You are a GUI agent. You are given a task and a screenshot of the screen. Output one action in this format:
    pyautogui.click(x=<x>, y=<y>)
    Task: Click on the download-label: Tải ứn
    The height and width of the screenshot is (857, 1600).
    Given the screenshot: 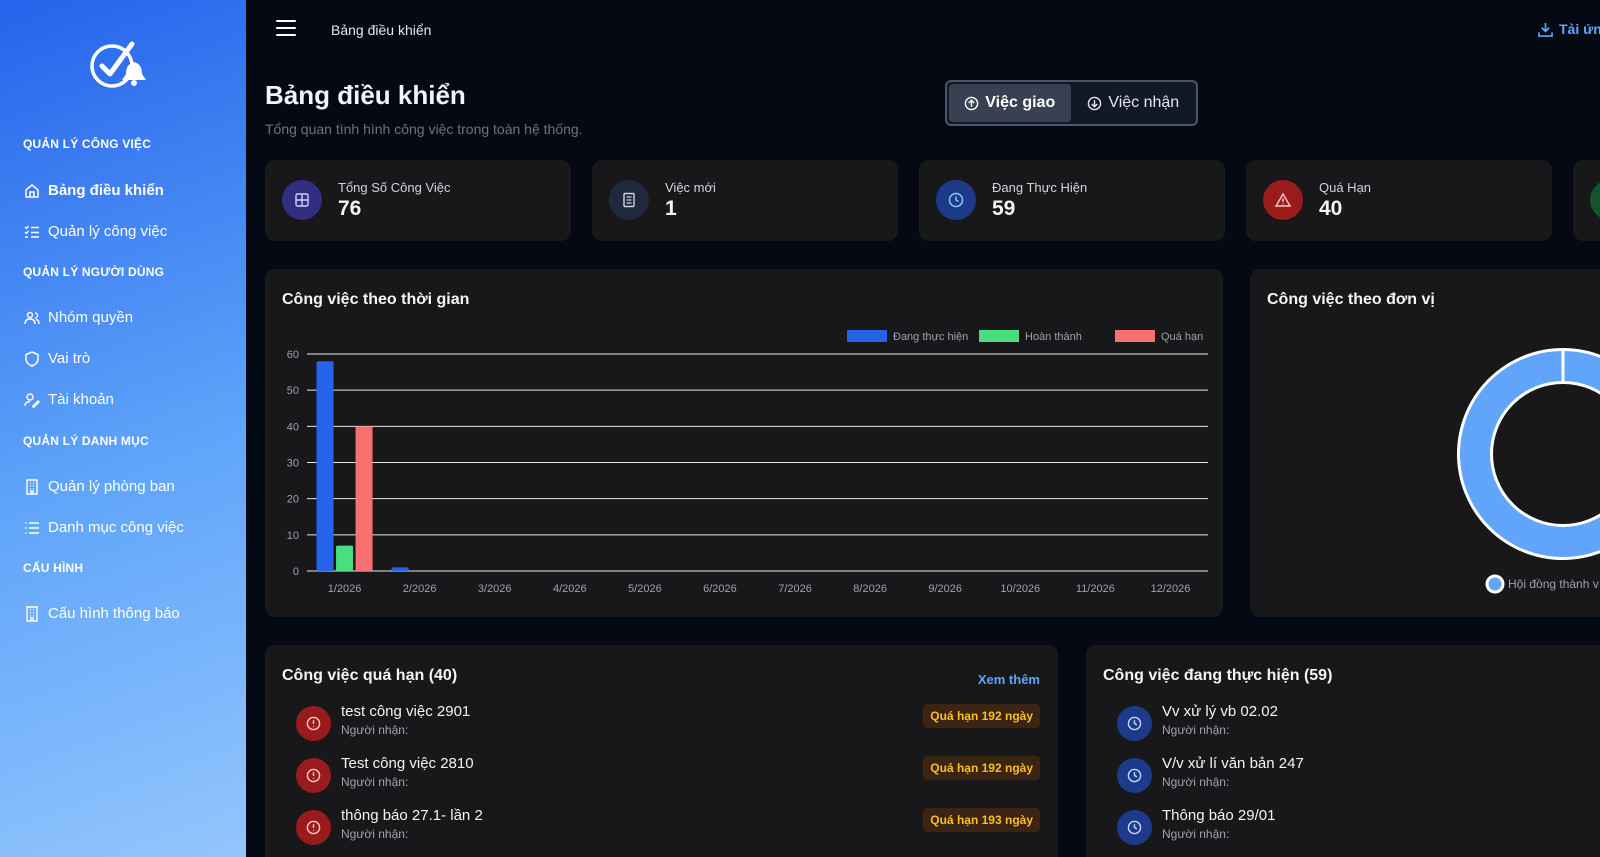 What is the action you would take?
    pyautogui.click(x=1579, y=29)
    